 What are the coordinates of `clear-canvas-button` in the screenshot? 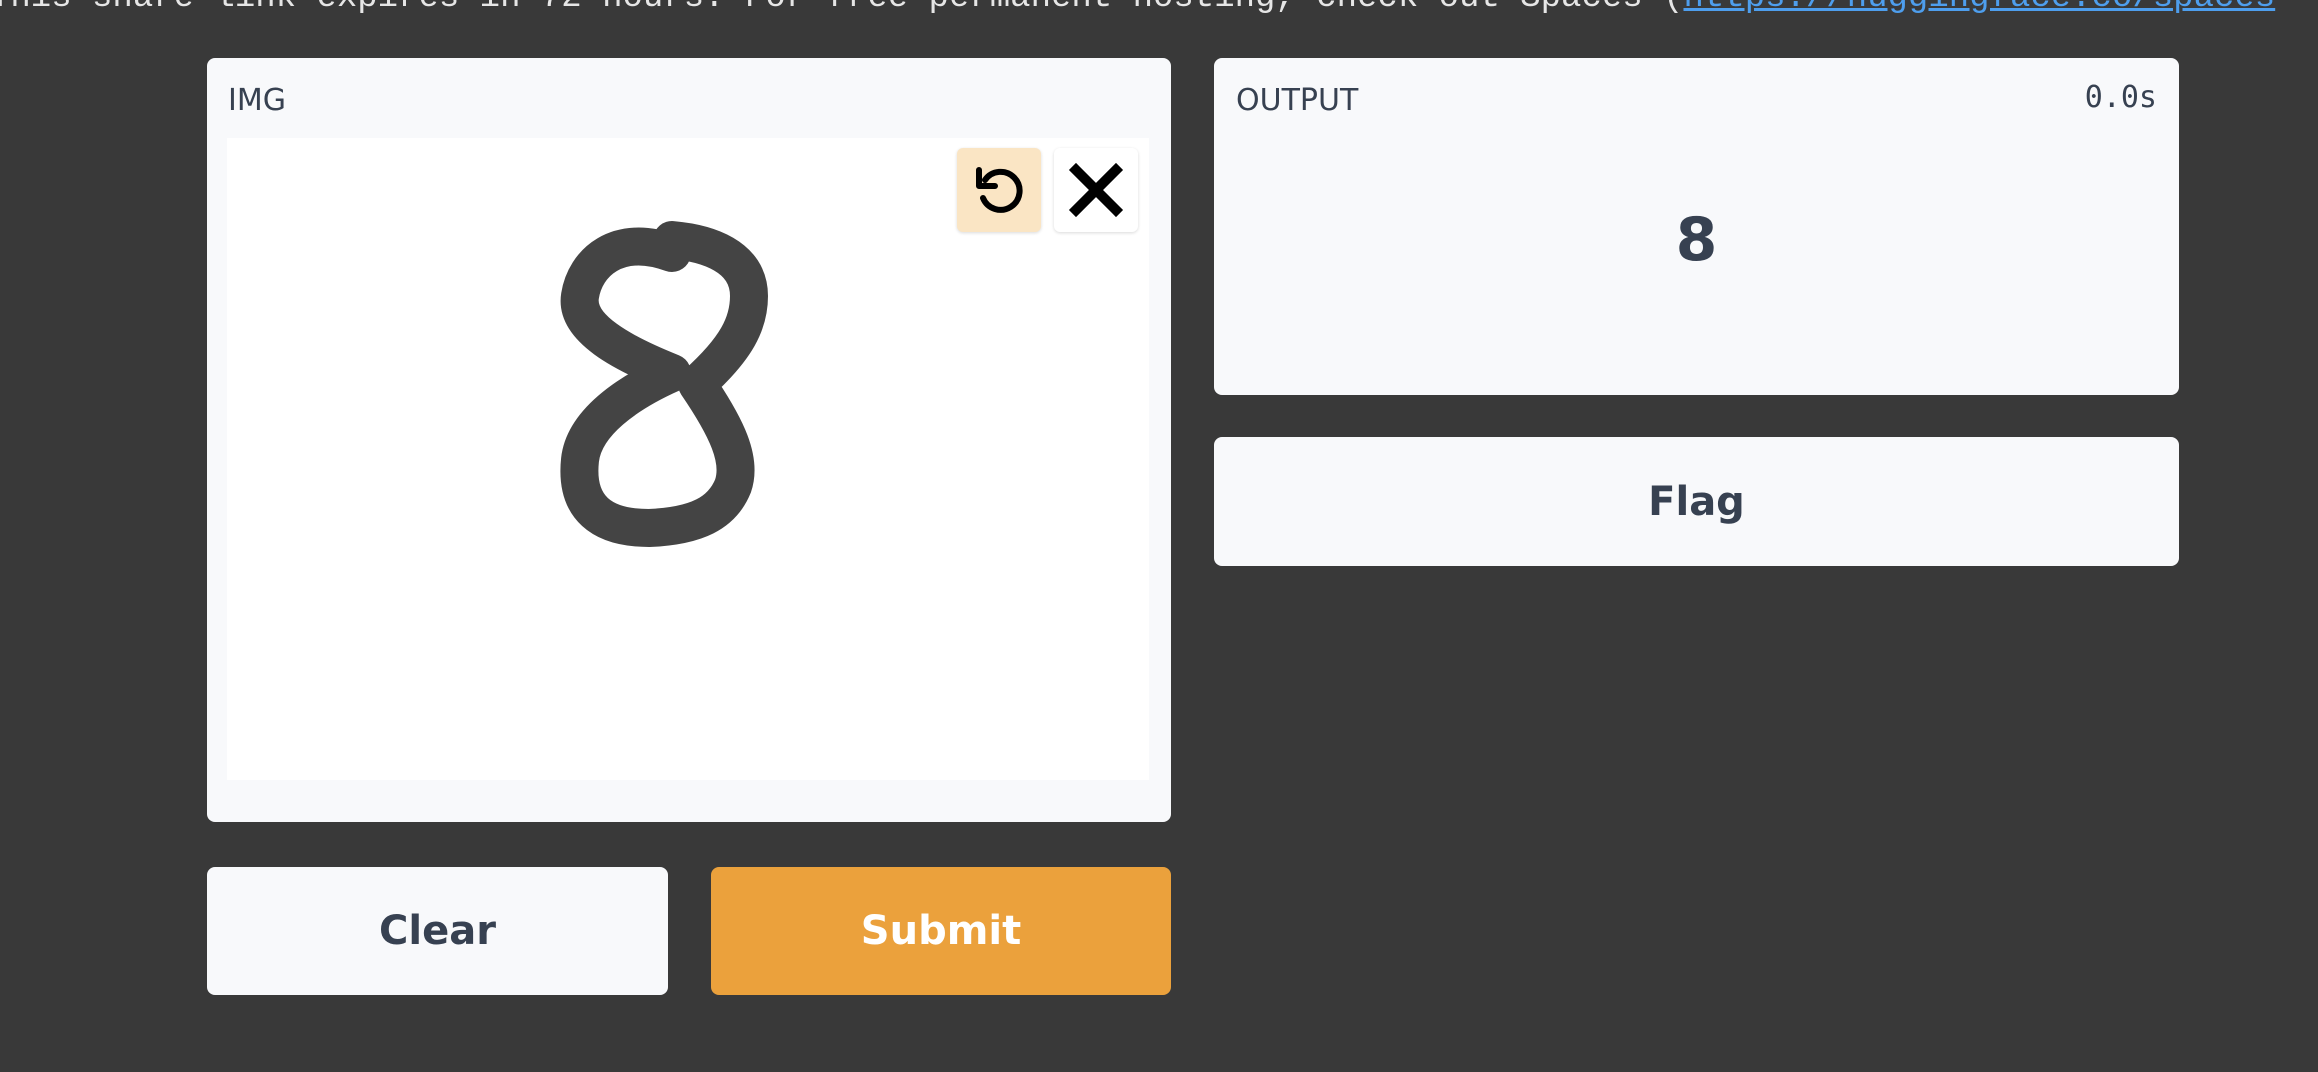 It's located at (1096, 190).